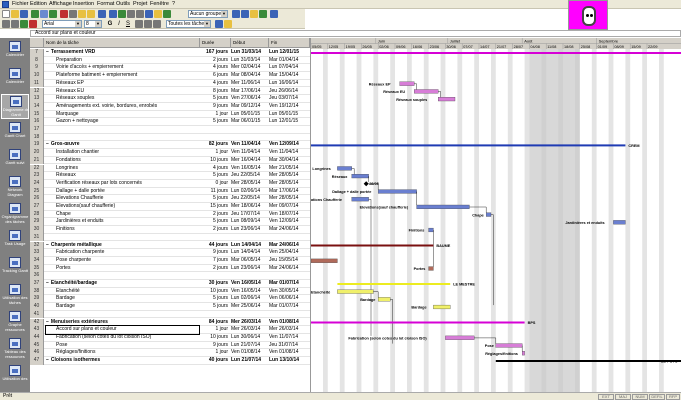 Image resolution: width=681 pixels, height=400 pixels. Describe the element at coordinates (37, 214) in the screenshot. I see `cell-id: 28` at that location.